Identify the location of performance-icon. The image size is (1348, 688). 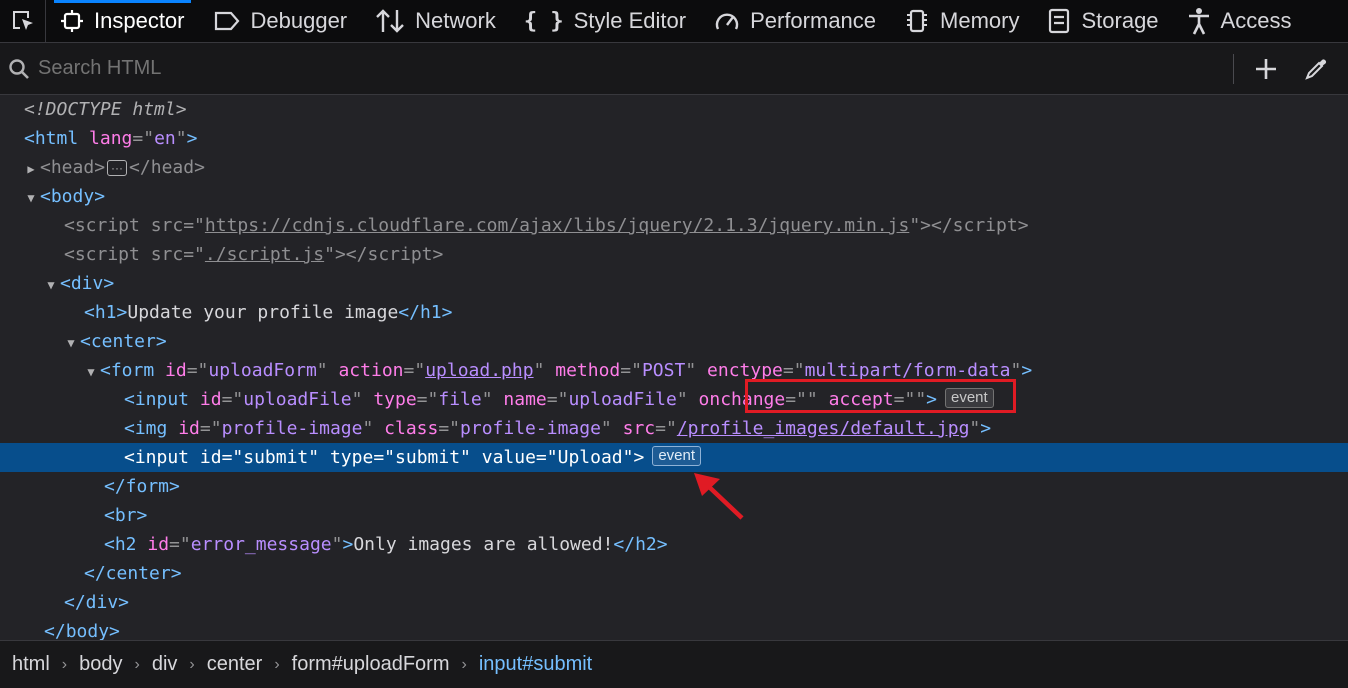
(727, 21).